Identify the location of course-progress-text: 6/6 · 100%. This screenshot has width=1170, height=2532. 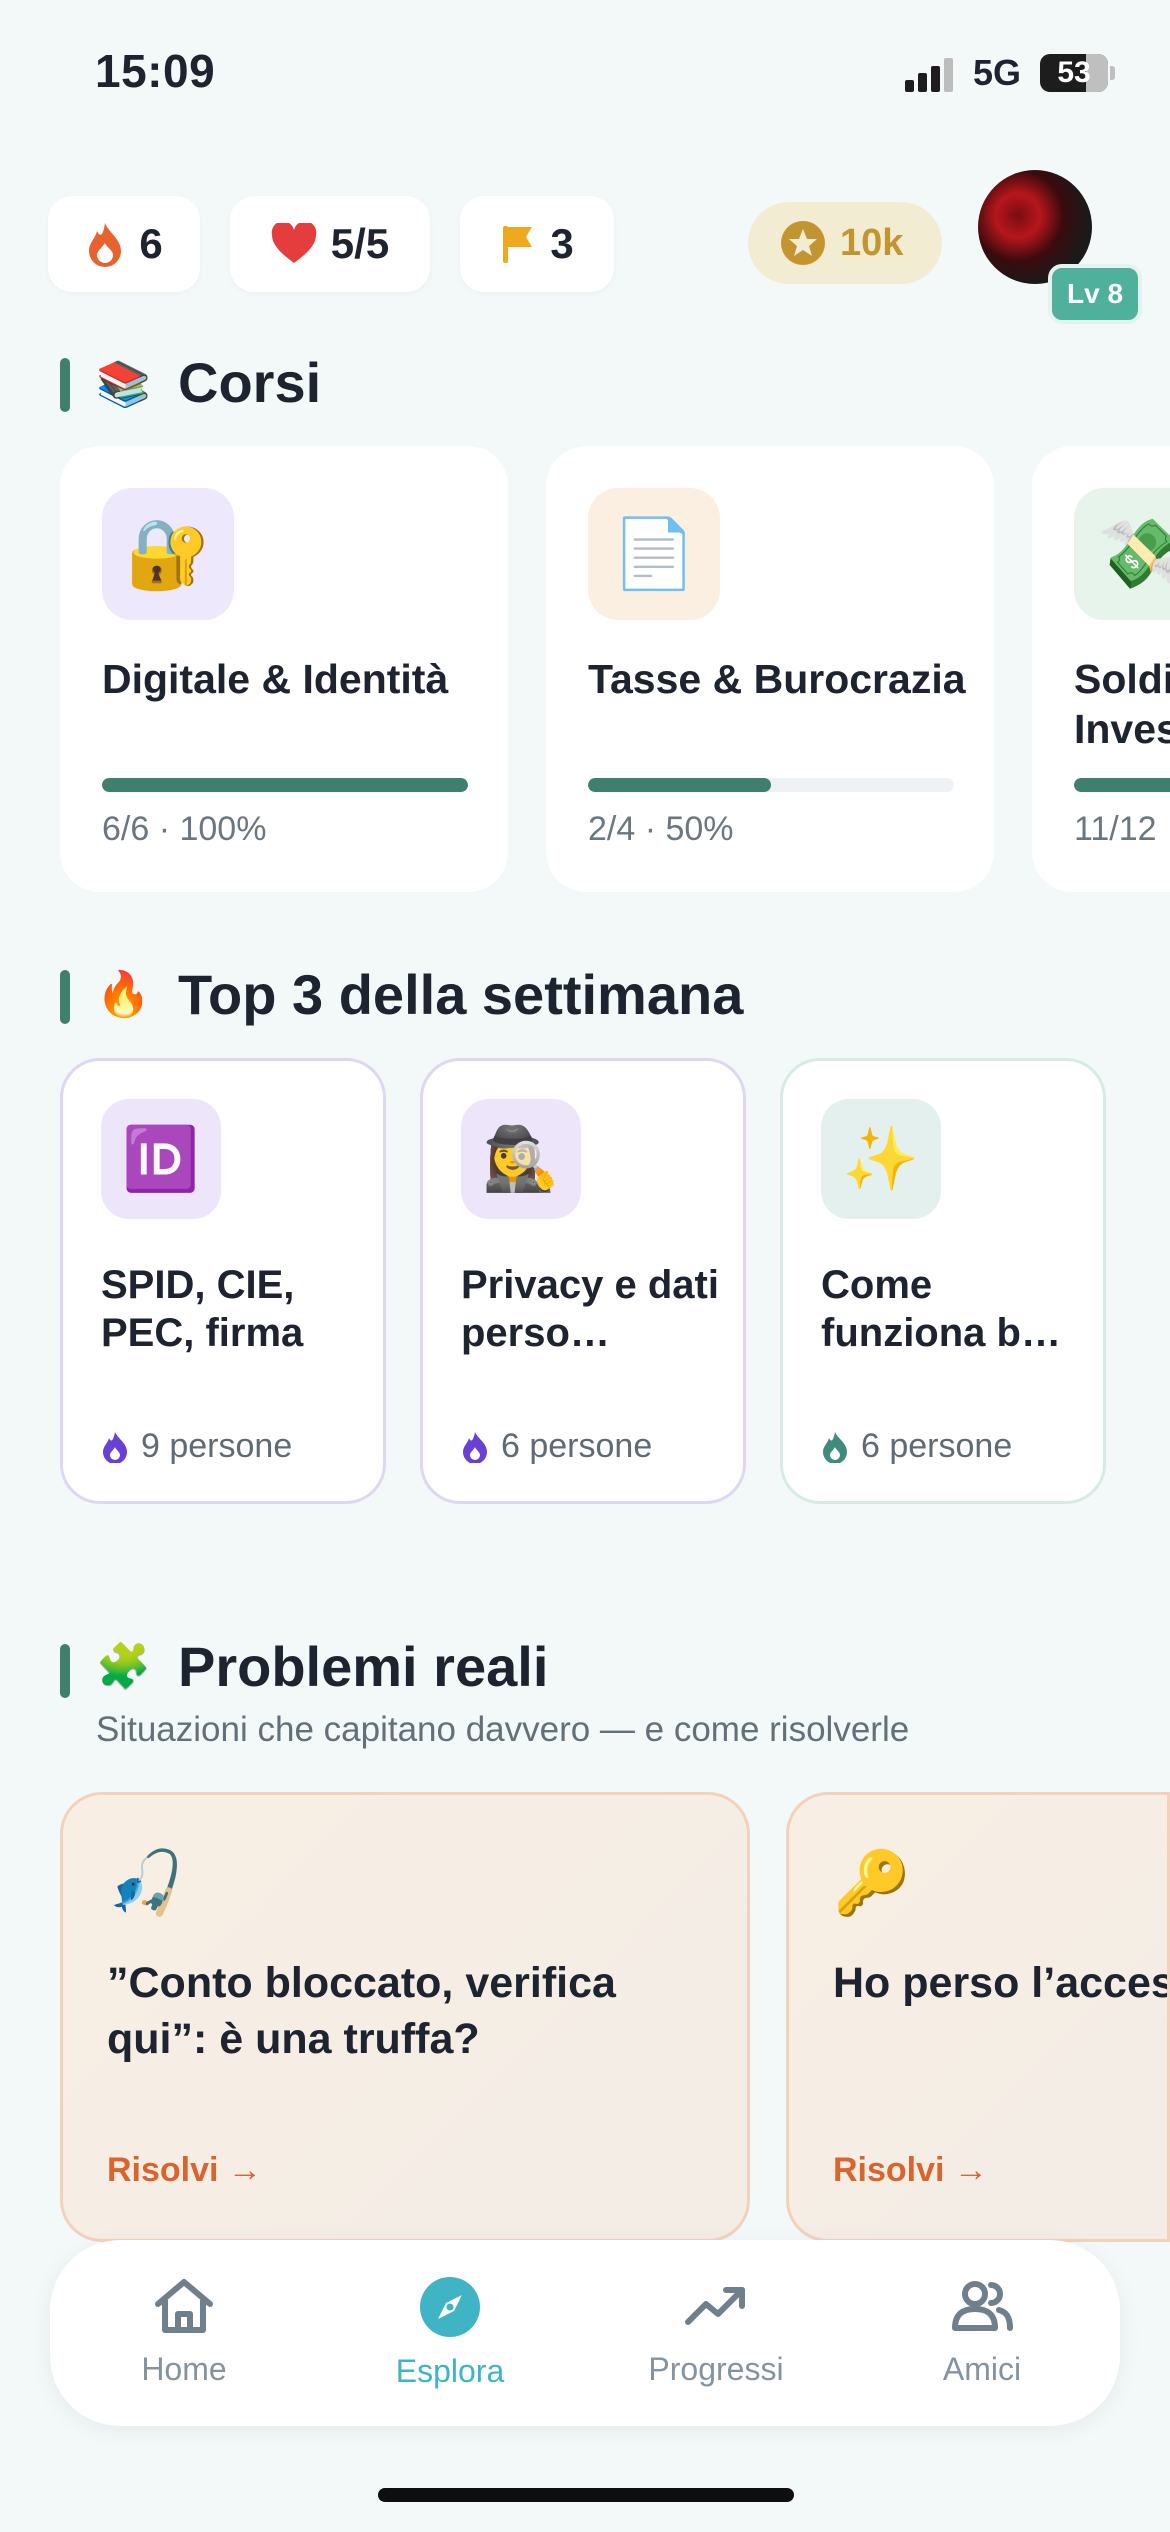
(184, 829).